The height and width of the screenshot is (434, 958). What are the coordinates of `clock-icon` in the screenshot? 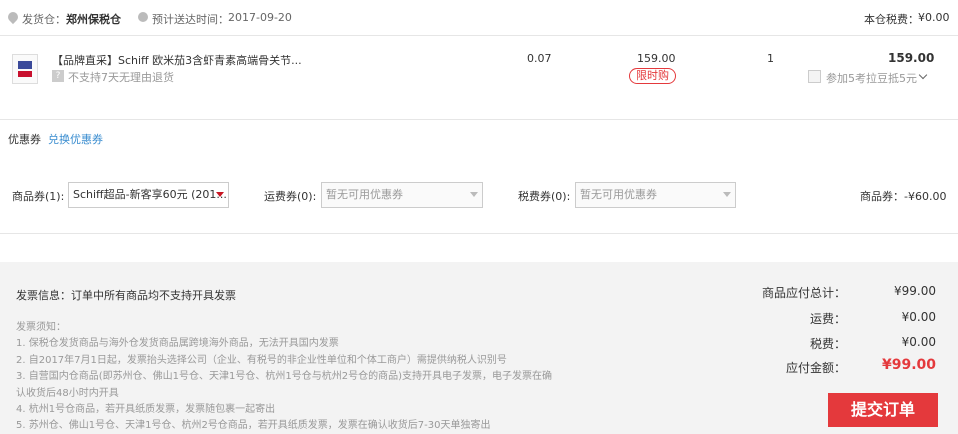 It's located at (143, 17).